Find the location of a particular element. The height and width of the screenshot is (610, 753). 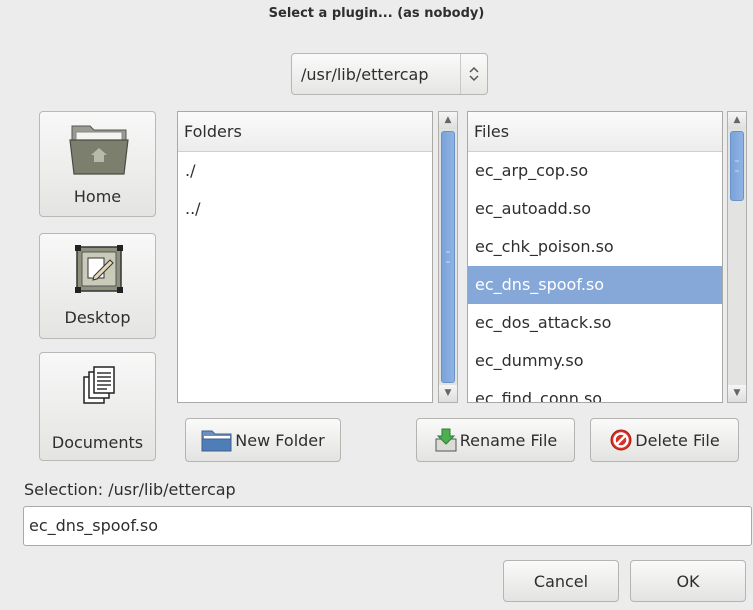

file-item: ec_dos_attack.so is located at coordinates (595, 323).